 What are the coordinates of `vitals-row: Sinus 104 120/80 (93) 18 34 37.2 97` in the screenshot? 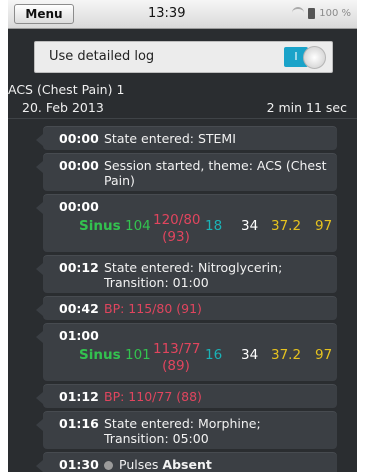 It's located at (190, 231).